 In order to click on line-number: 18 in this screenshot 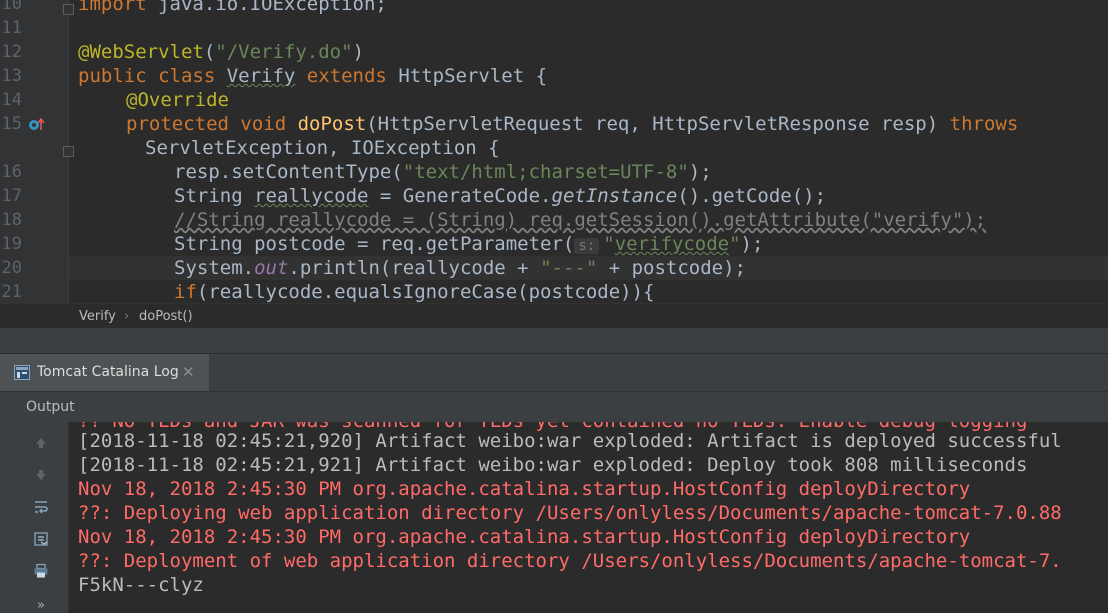, I will do `click(11, 220)`.